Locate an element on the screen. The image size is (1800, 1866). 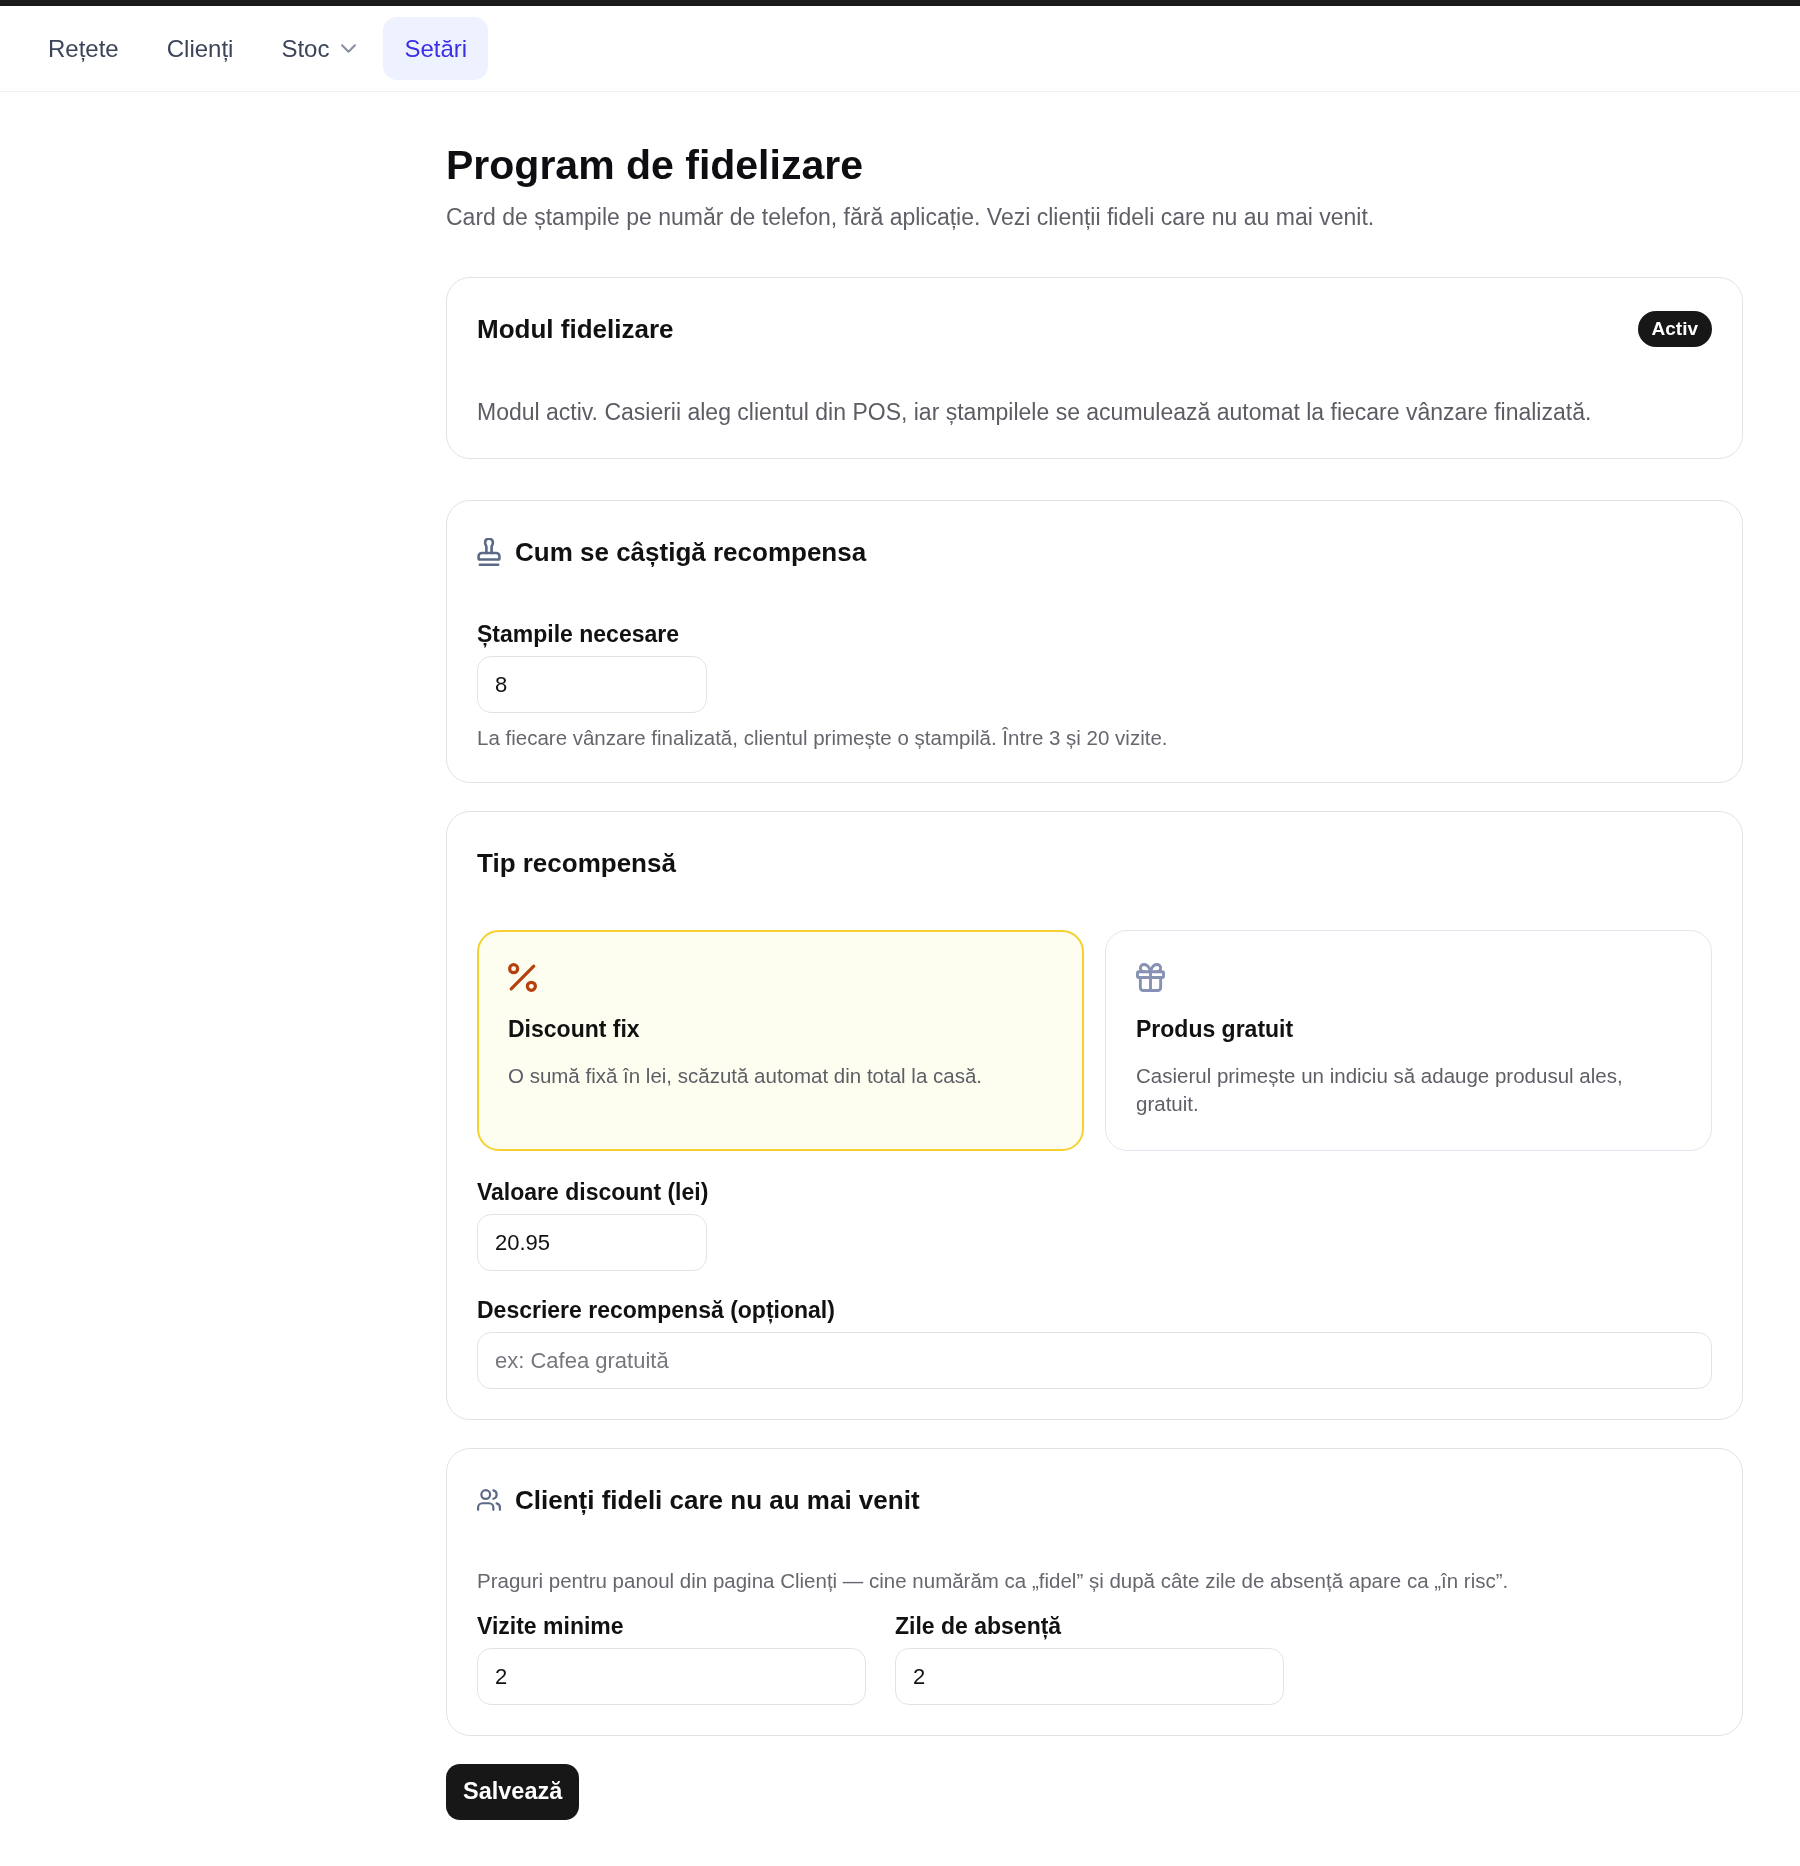
number-field: 20.95 is located at coordinates (592, 1242).